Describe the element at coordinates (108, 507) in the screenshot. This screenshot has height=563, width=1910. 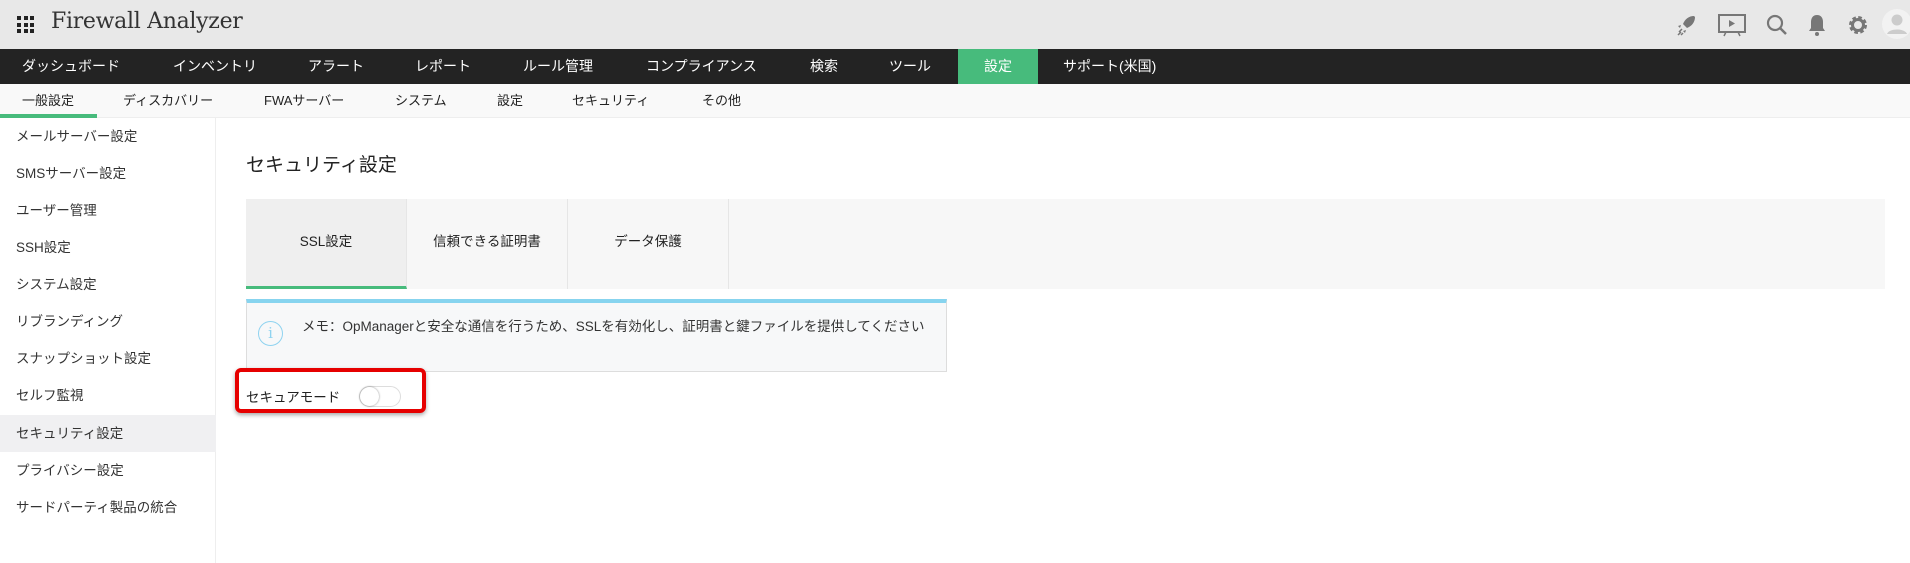
I see `sidebar-item-third-party: サードパーティ製品の統合` at that location.